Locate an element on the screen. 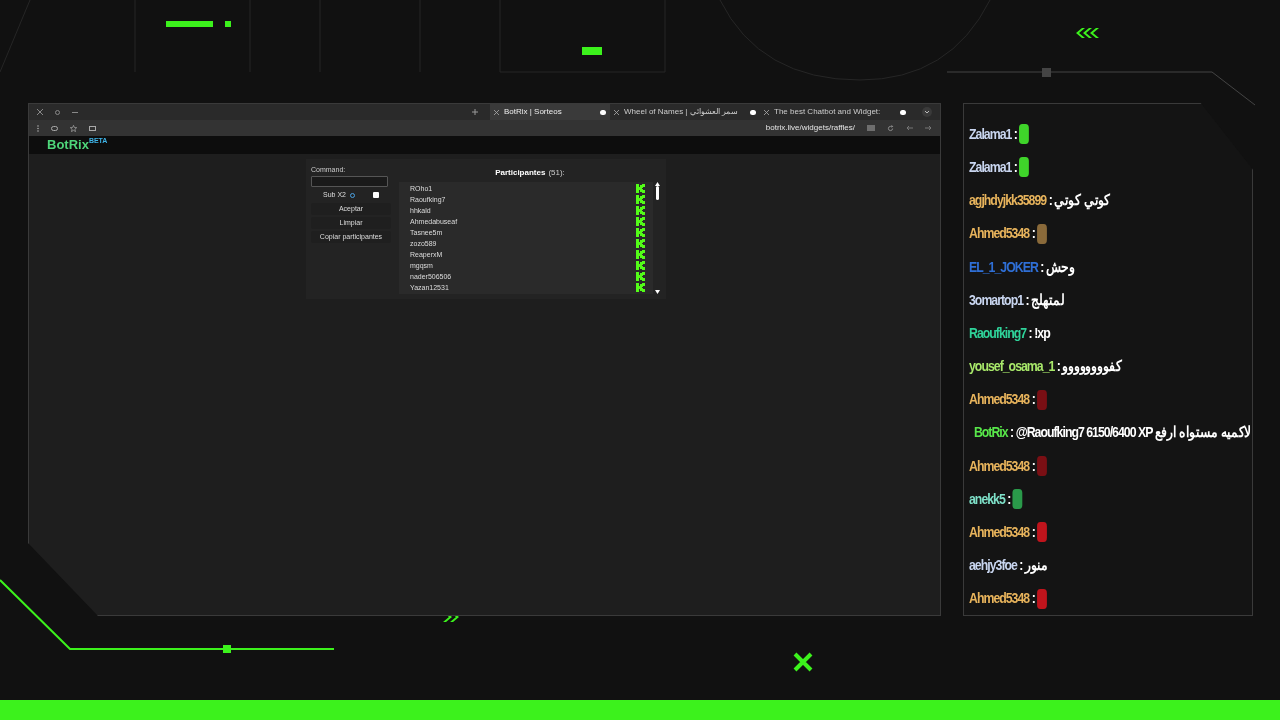  minimize-icon is located at coordinates (75, 112).